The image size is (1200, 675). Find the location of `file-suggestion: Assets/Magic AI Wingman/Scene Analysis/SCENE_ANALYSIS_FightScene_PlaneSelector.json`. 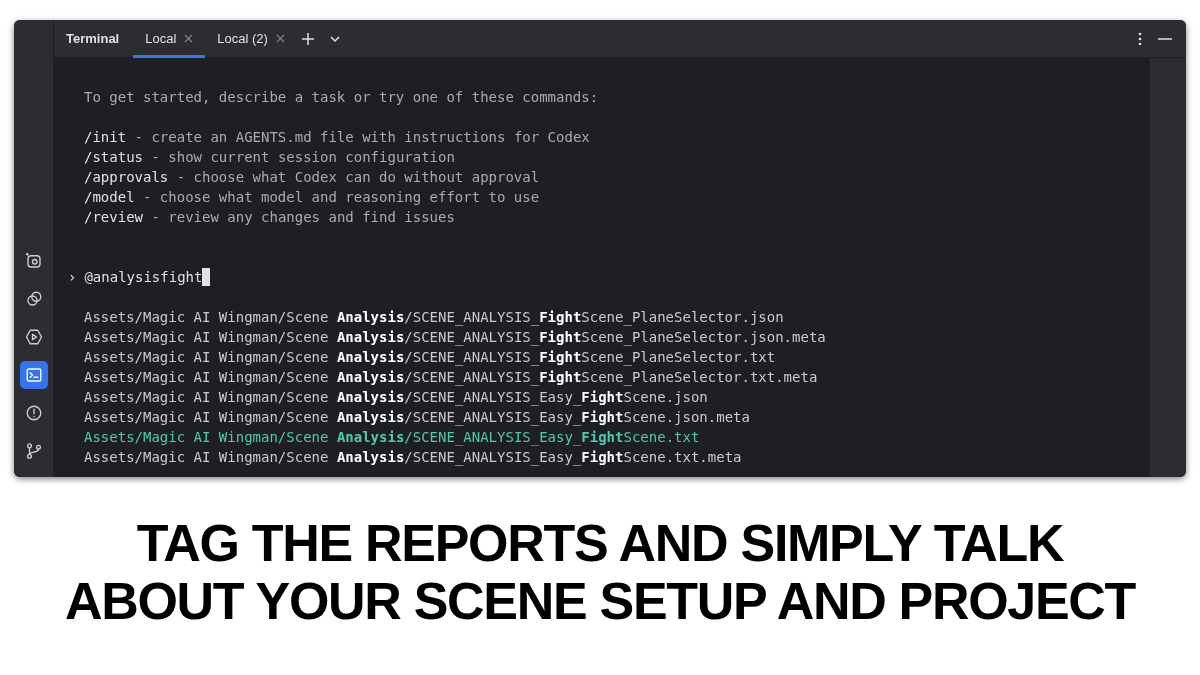

file-suggestion: Assets/Magic AI Wingman/Scene Analysis/SCENE_ANALYSIS_FightScene_PlaneSelector.json is located at coordinates (434, 317).